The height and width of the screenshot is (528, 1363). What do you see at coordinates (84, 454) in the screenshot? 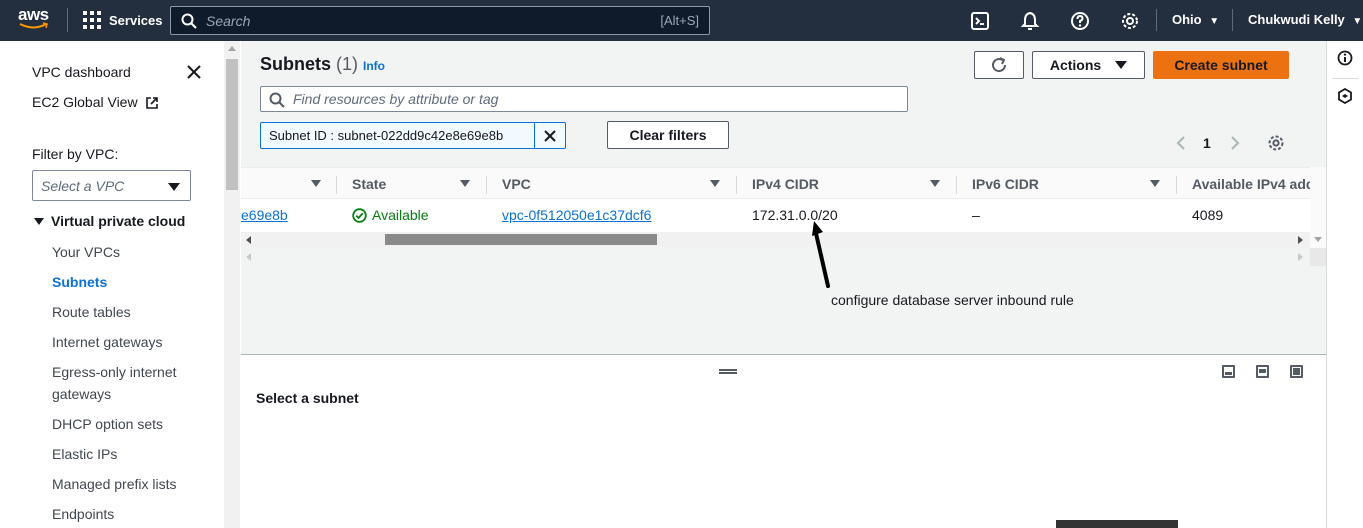
I see `sidebar-item-elastic-ips: Elastic IPs` at bounding box center [84, 454].